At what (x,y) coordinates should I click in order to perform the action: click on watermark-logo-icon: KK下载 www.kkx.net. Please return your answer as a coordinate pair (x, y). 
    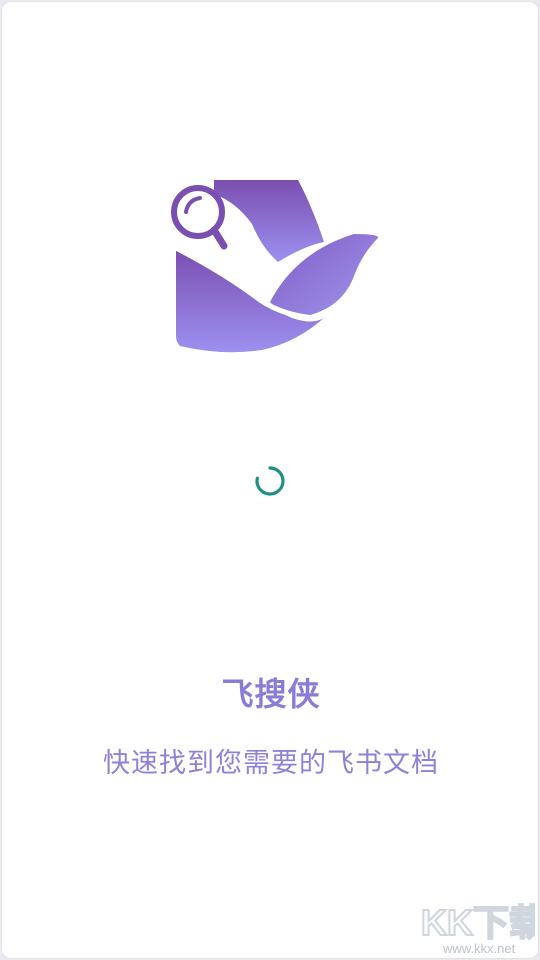
    Looking at the image, I should click on (479, 928).